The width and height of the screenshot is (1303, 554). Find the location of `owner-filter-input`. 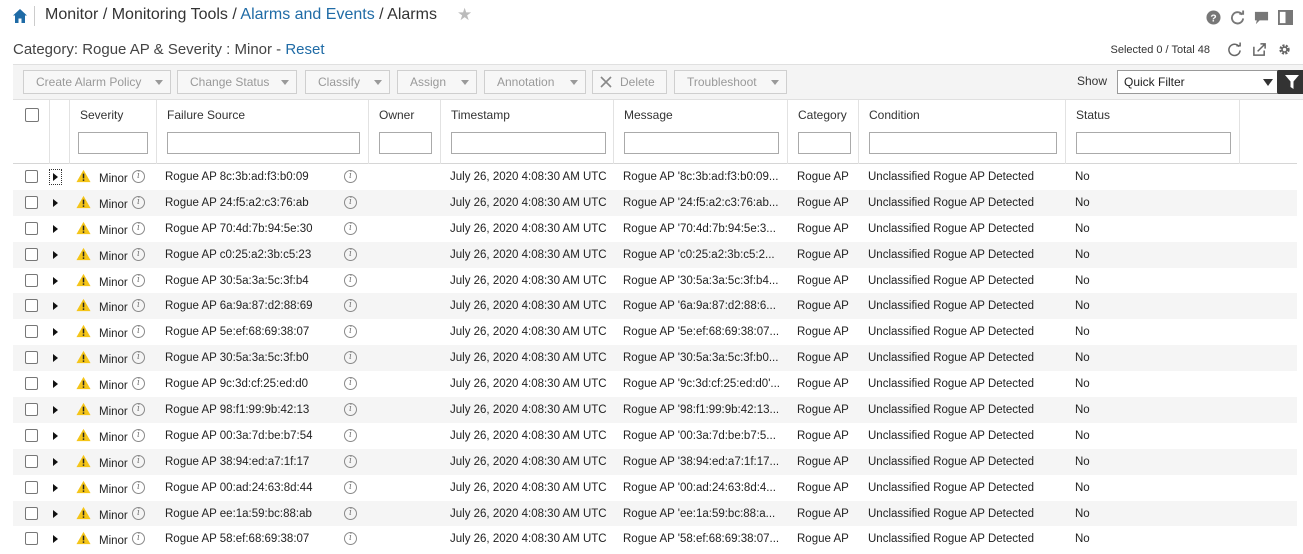

owner-filter-input is located at coordinates (405, 143).